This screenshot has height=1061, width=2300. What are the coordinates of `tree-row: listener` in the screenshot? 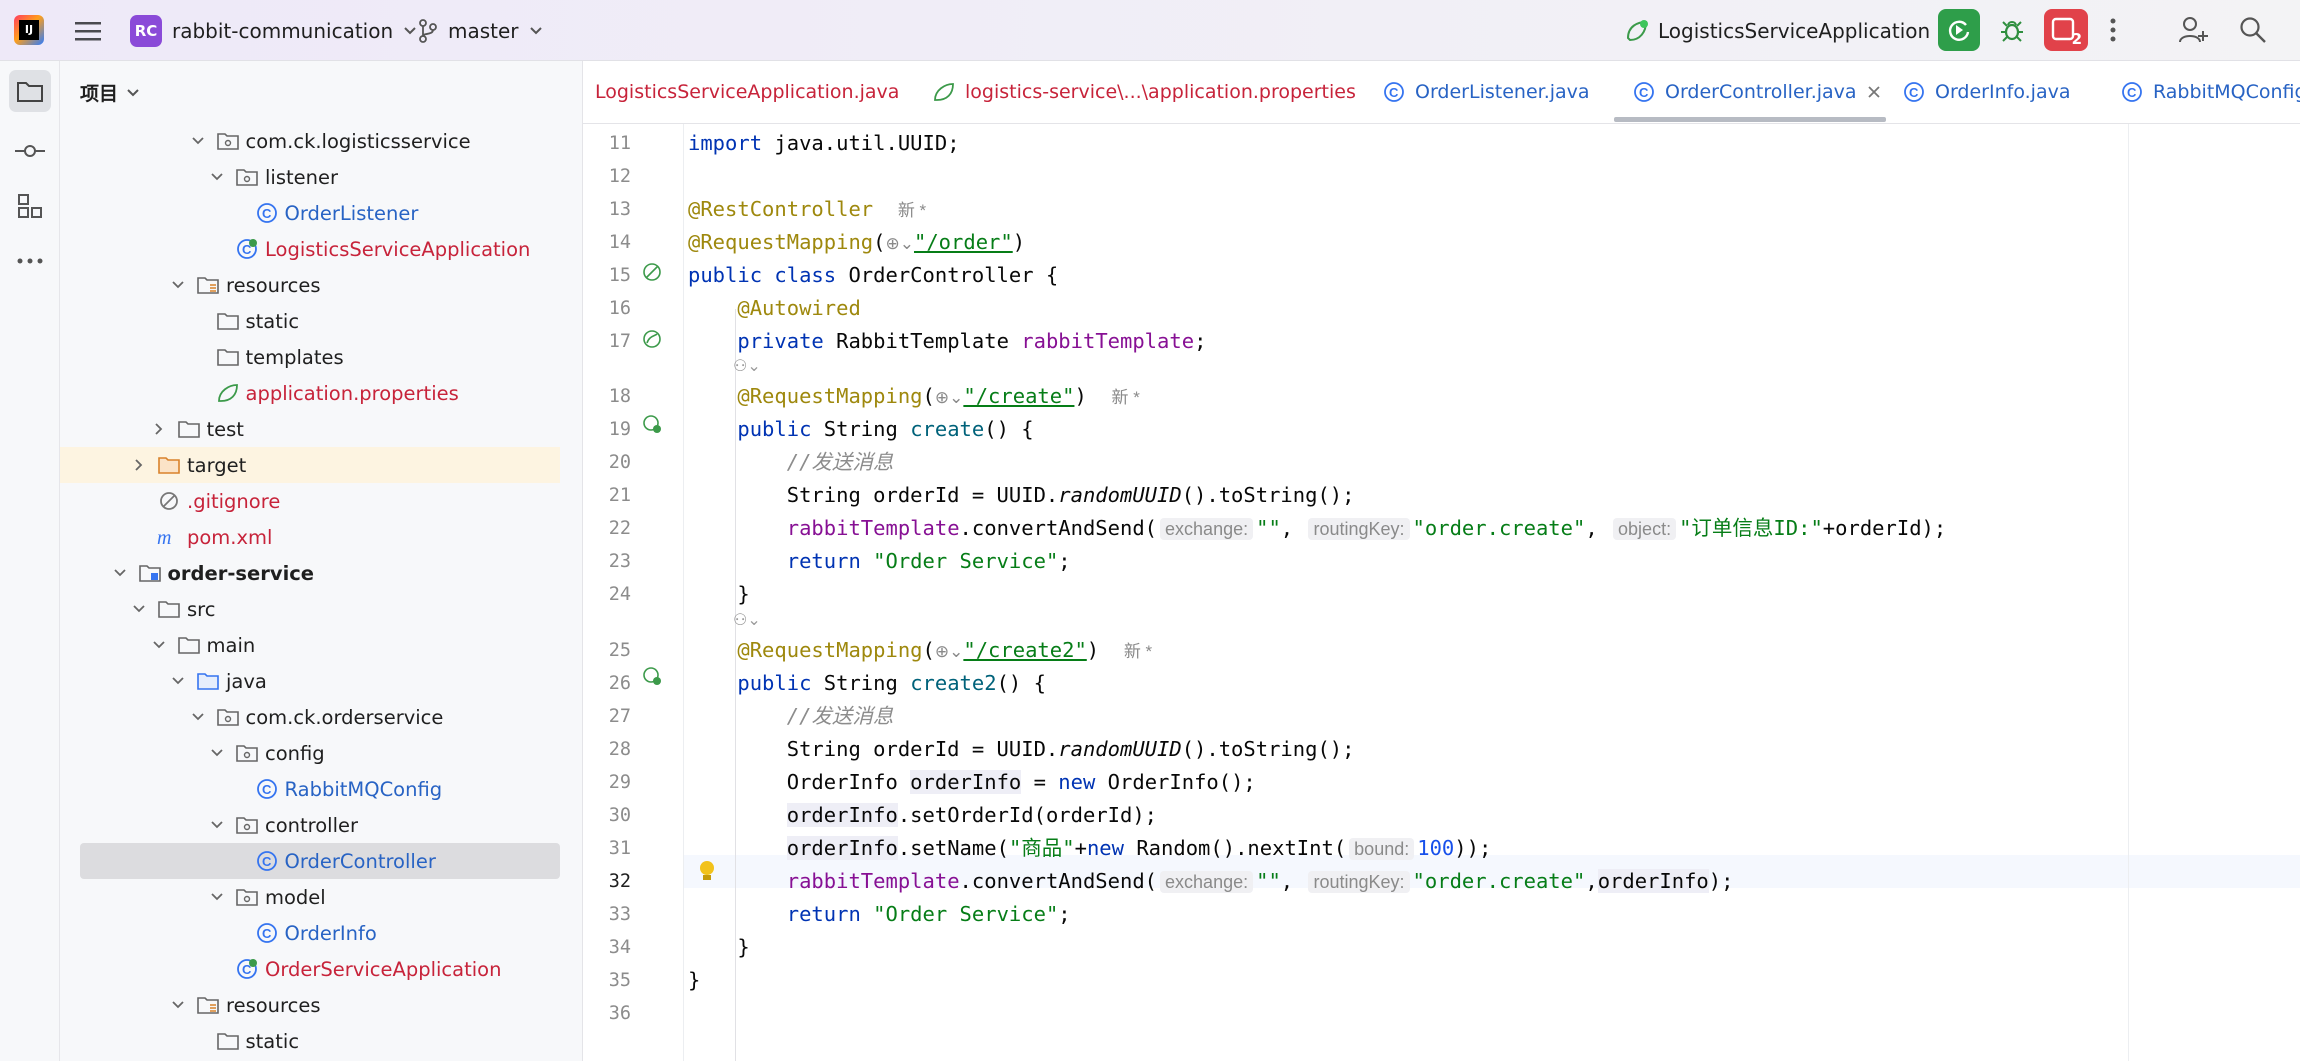 It's located at (310, 177).